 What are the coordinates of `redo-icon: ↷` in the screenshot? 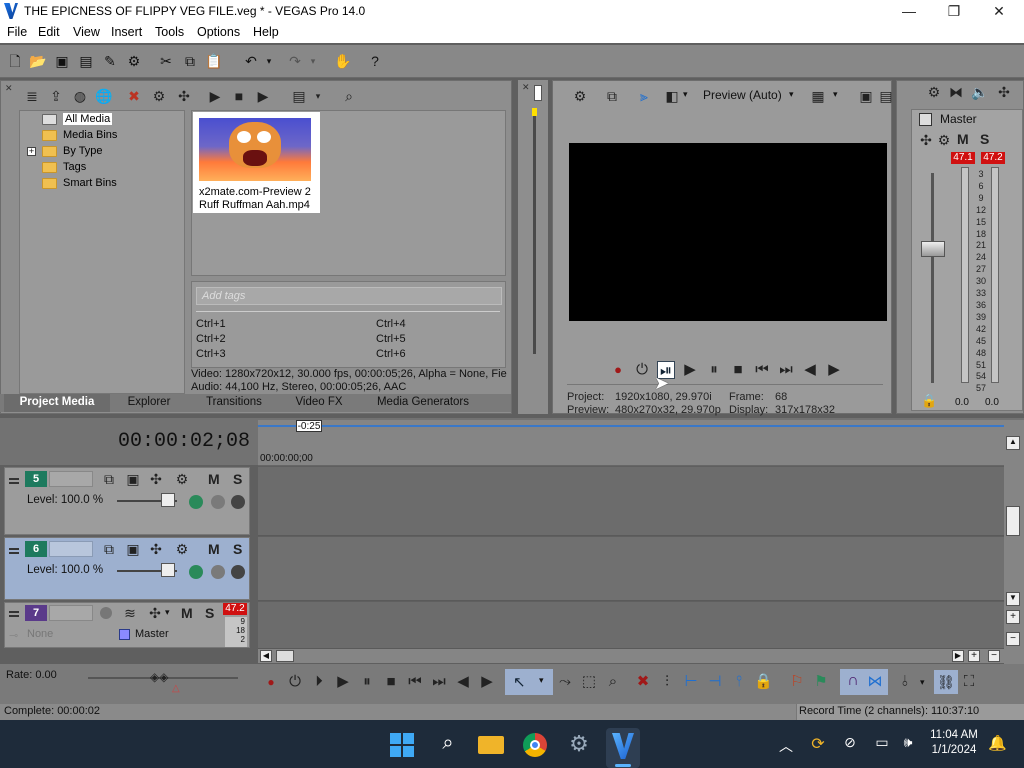 It's located at (295, 61).